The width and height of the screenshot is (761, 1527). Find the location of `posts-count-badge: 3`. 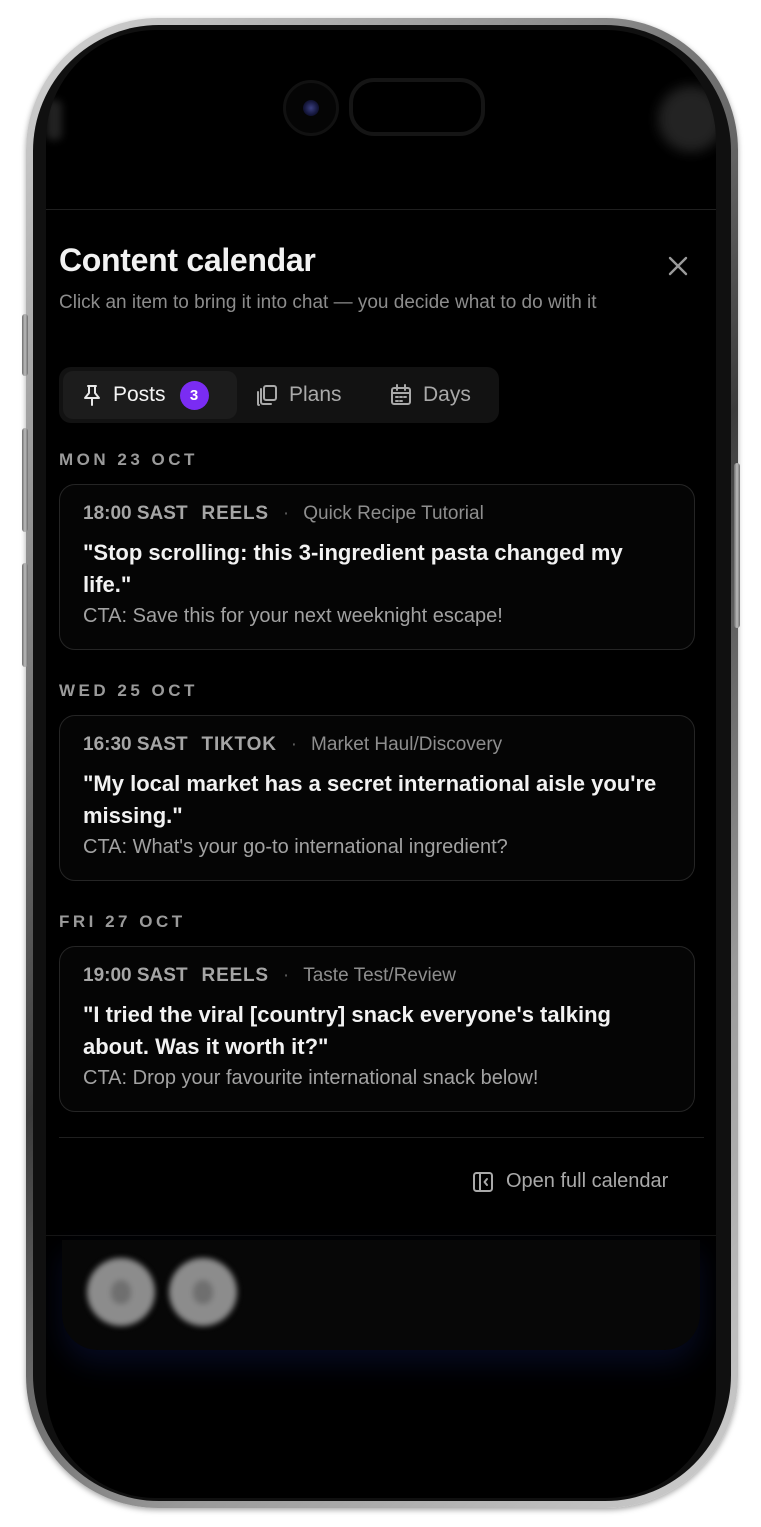

posts-count-badge: 3 is located at coordinates (194, 395).